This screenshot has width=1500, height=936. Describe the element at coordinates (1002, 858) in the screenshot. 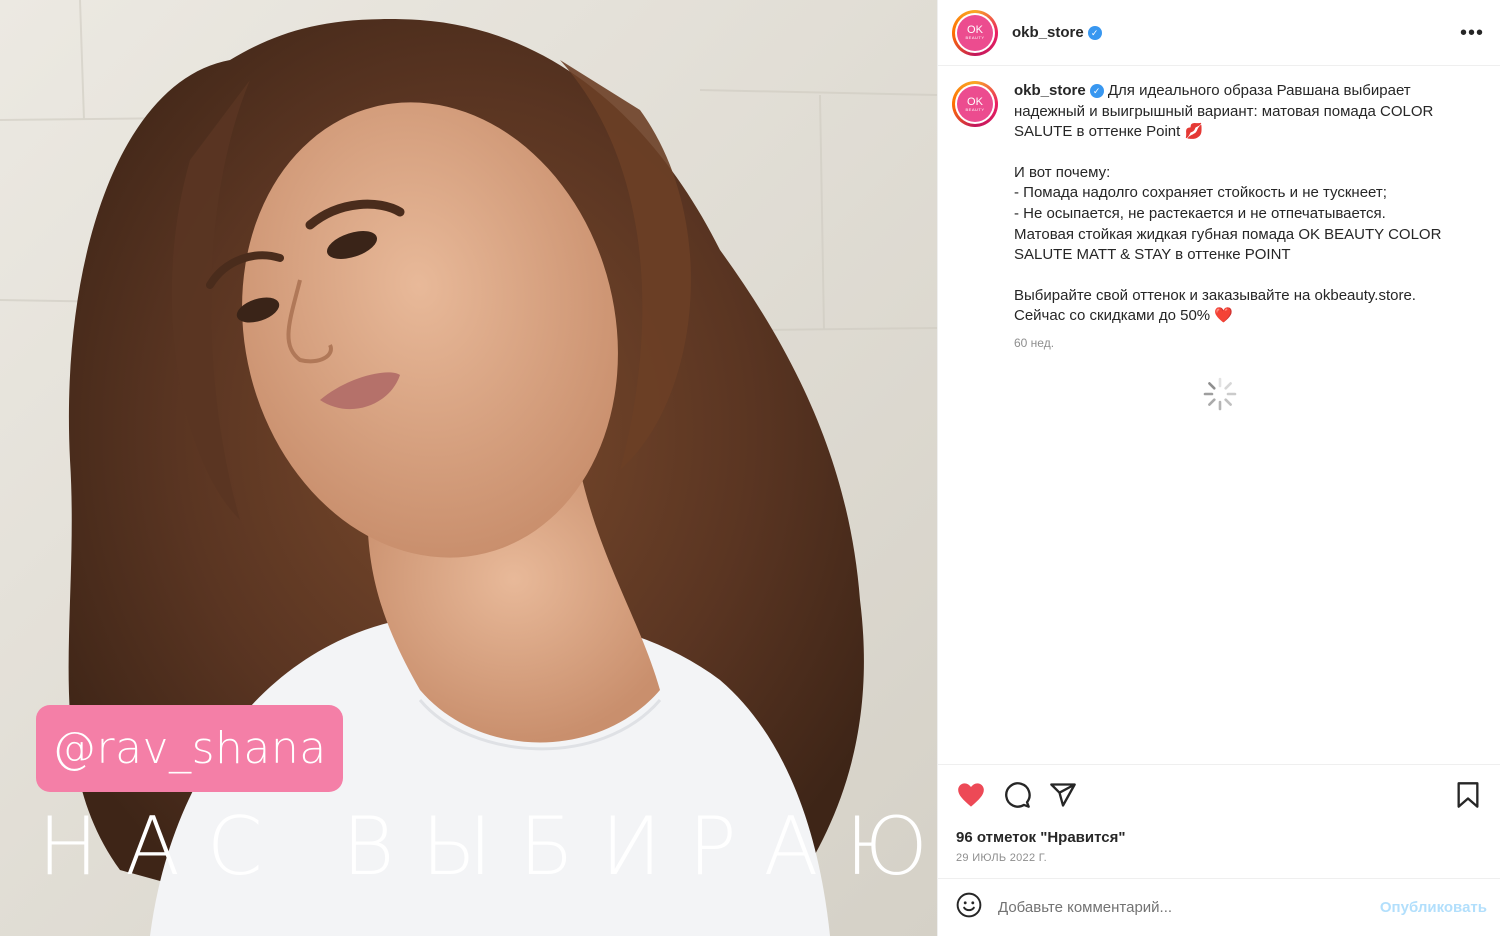

I see `post-date: 29 ИЮЛЬ 2022 Г.` at that location.